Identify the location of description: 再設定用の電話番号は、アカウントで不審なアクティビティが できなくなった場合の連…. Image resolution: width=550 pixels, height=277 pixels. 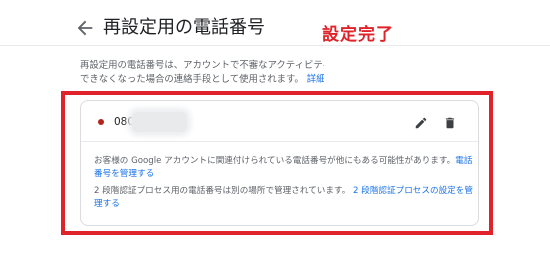
(202, 72).